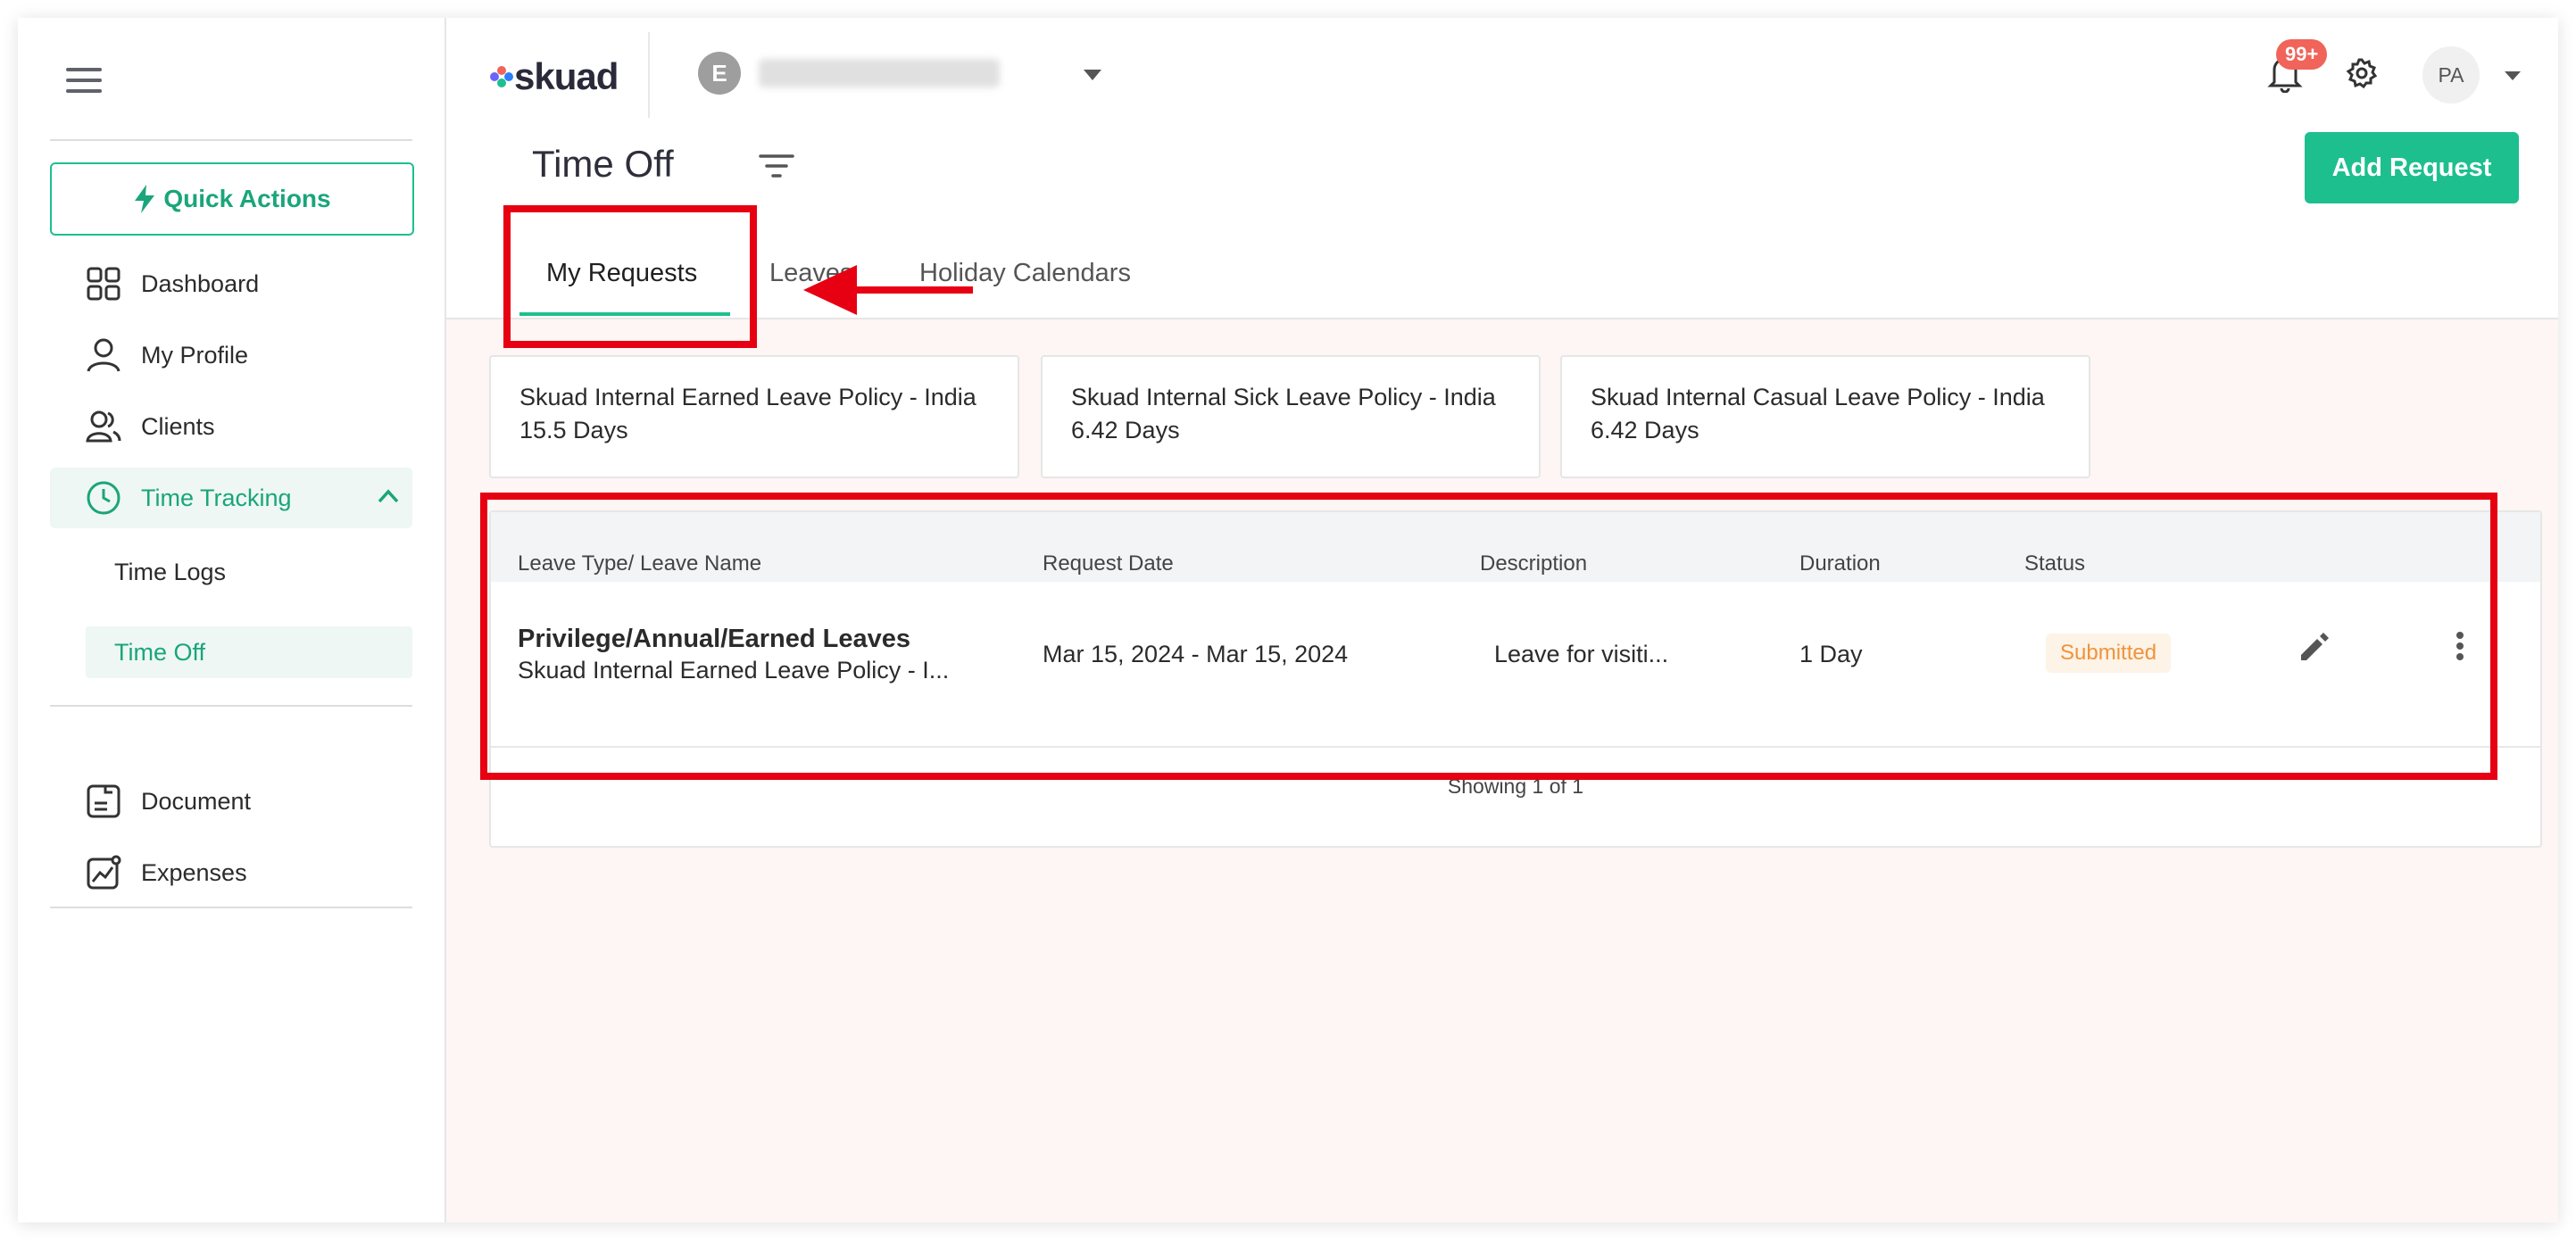  I want to click on sidebar-item-label: Time Tracking, so click(217, 497).